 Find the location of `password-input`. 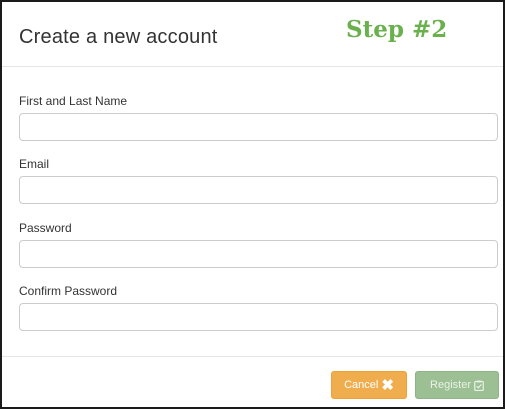

password-input is located at coordinates (258, 254).